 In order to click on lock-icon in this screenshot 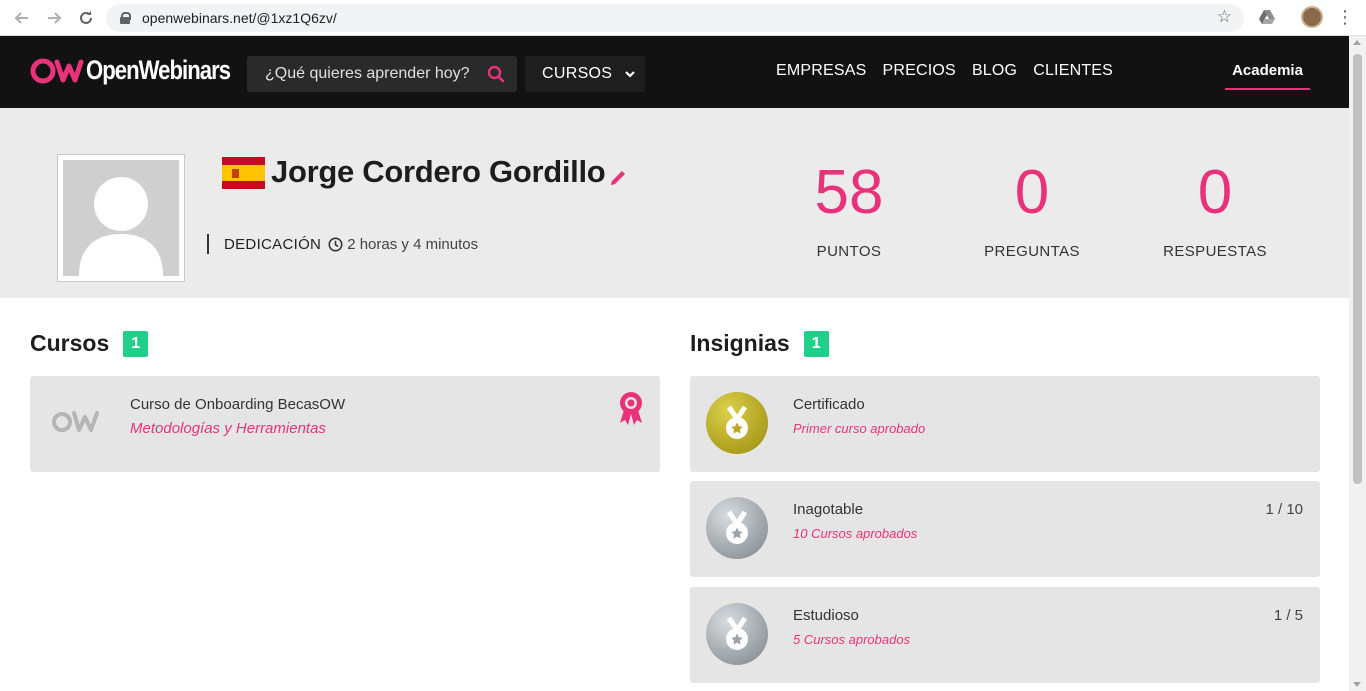, I will do `click(125, 18)`.